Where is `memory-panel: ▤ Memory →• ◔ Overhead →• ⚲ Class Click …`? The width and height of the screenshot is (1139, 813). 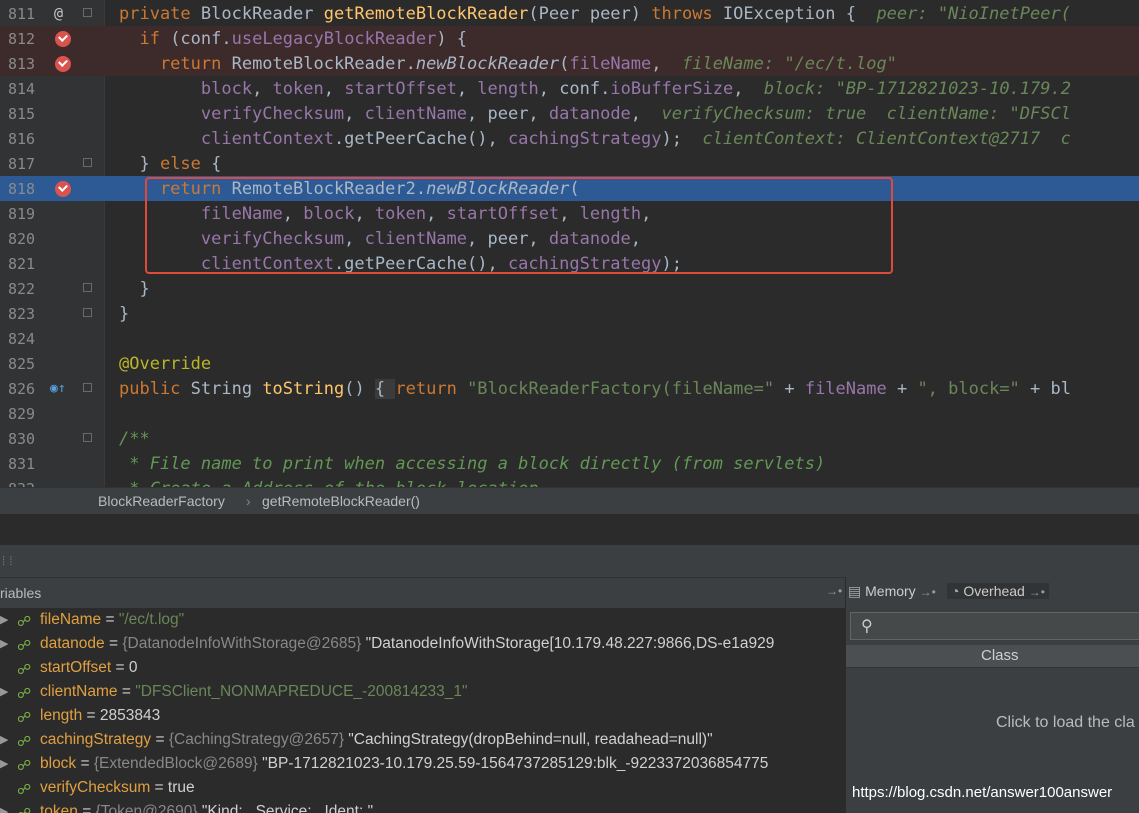 memory-panel: ▤ Memory →• ◔ Overhead →• ⚲ Class Click … is located at coordinates (992, 695).